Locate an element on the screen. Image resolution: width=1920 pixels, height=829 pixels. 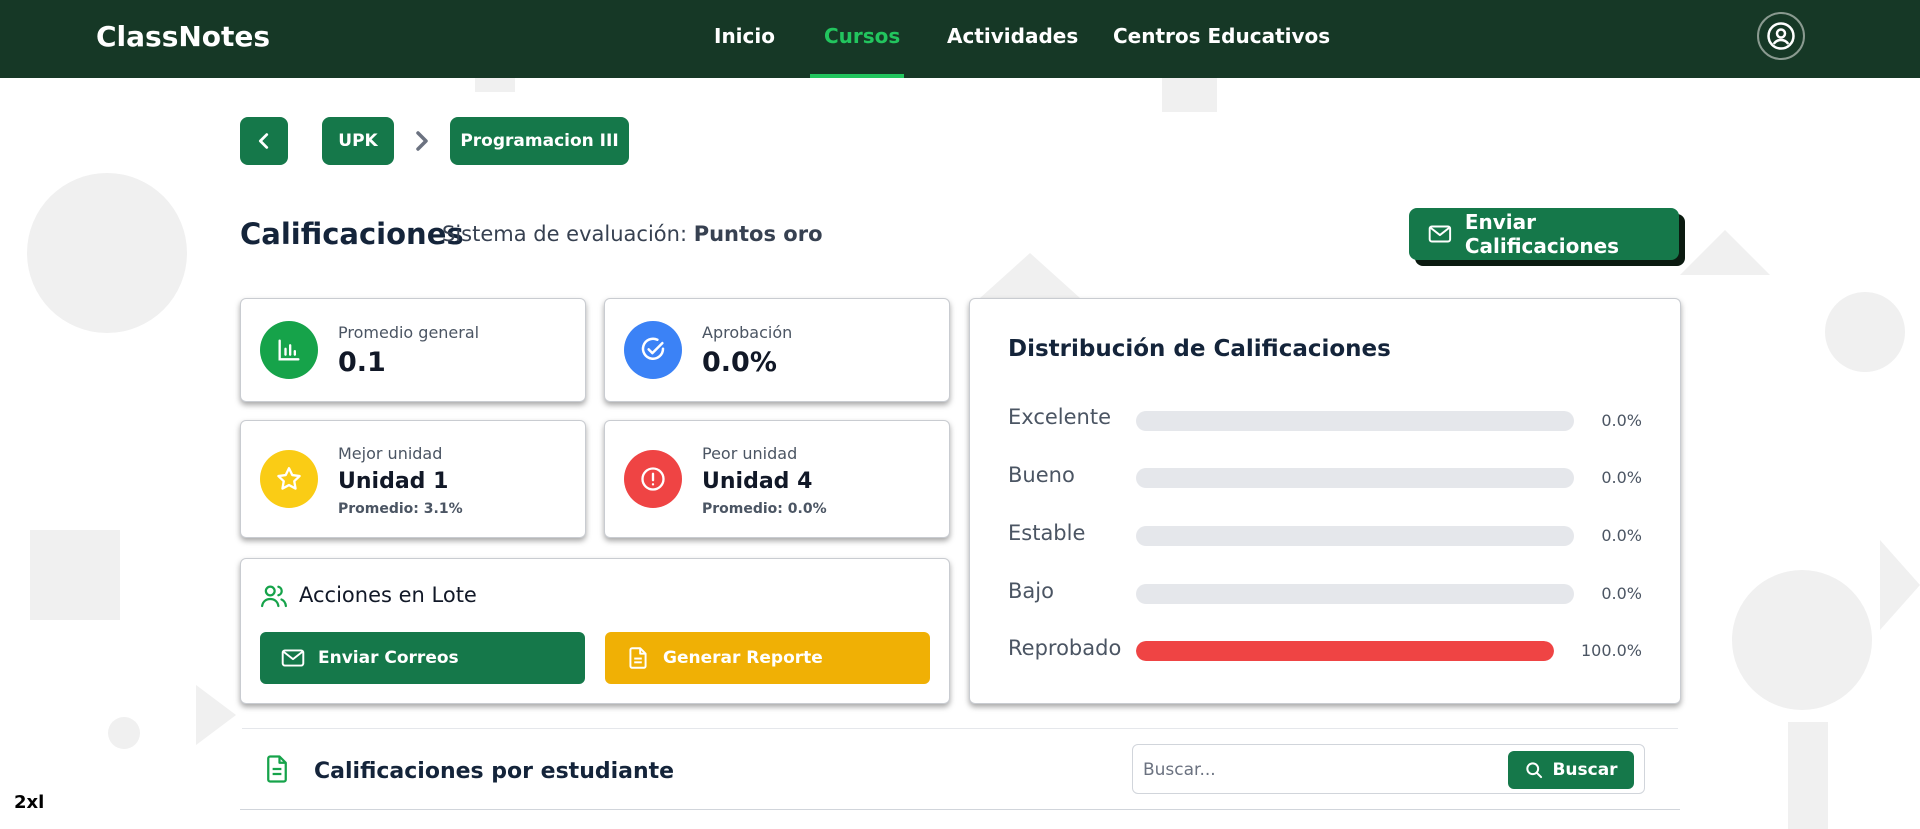
distribution-label: Estable is located at coordinates (1047, 533).